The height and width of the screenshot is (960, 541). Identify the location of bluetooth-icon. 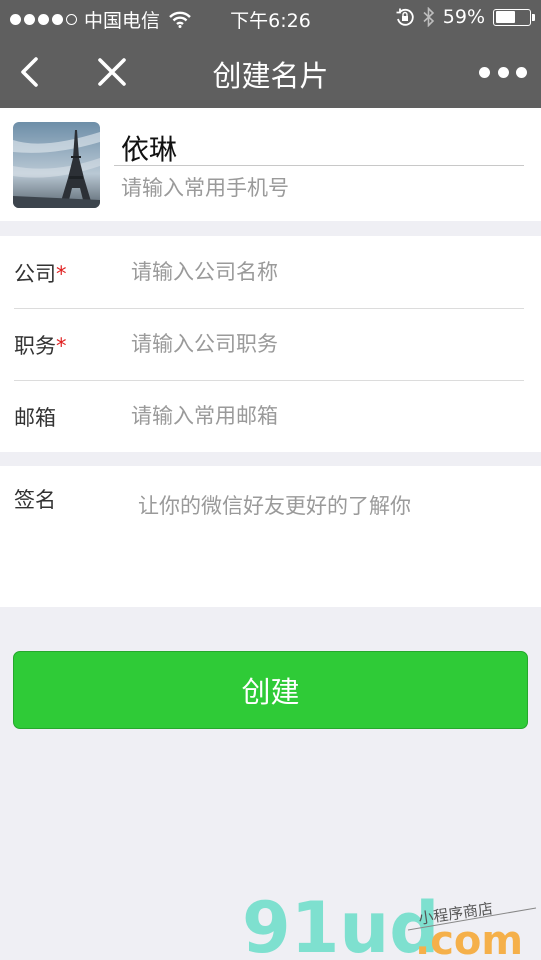
(428, 17).